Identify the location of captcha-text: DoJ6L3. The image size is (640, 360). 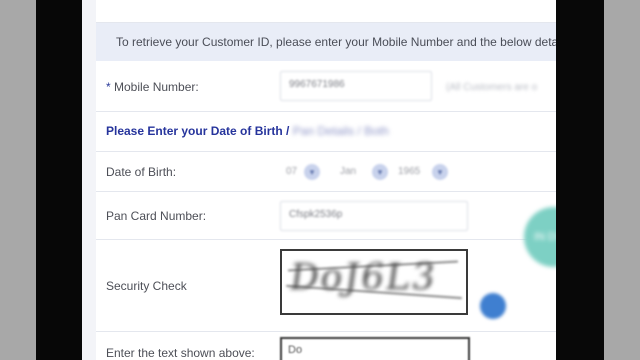
(363, 277).